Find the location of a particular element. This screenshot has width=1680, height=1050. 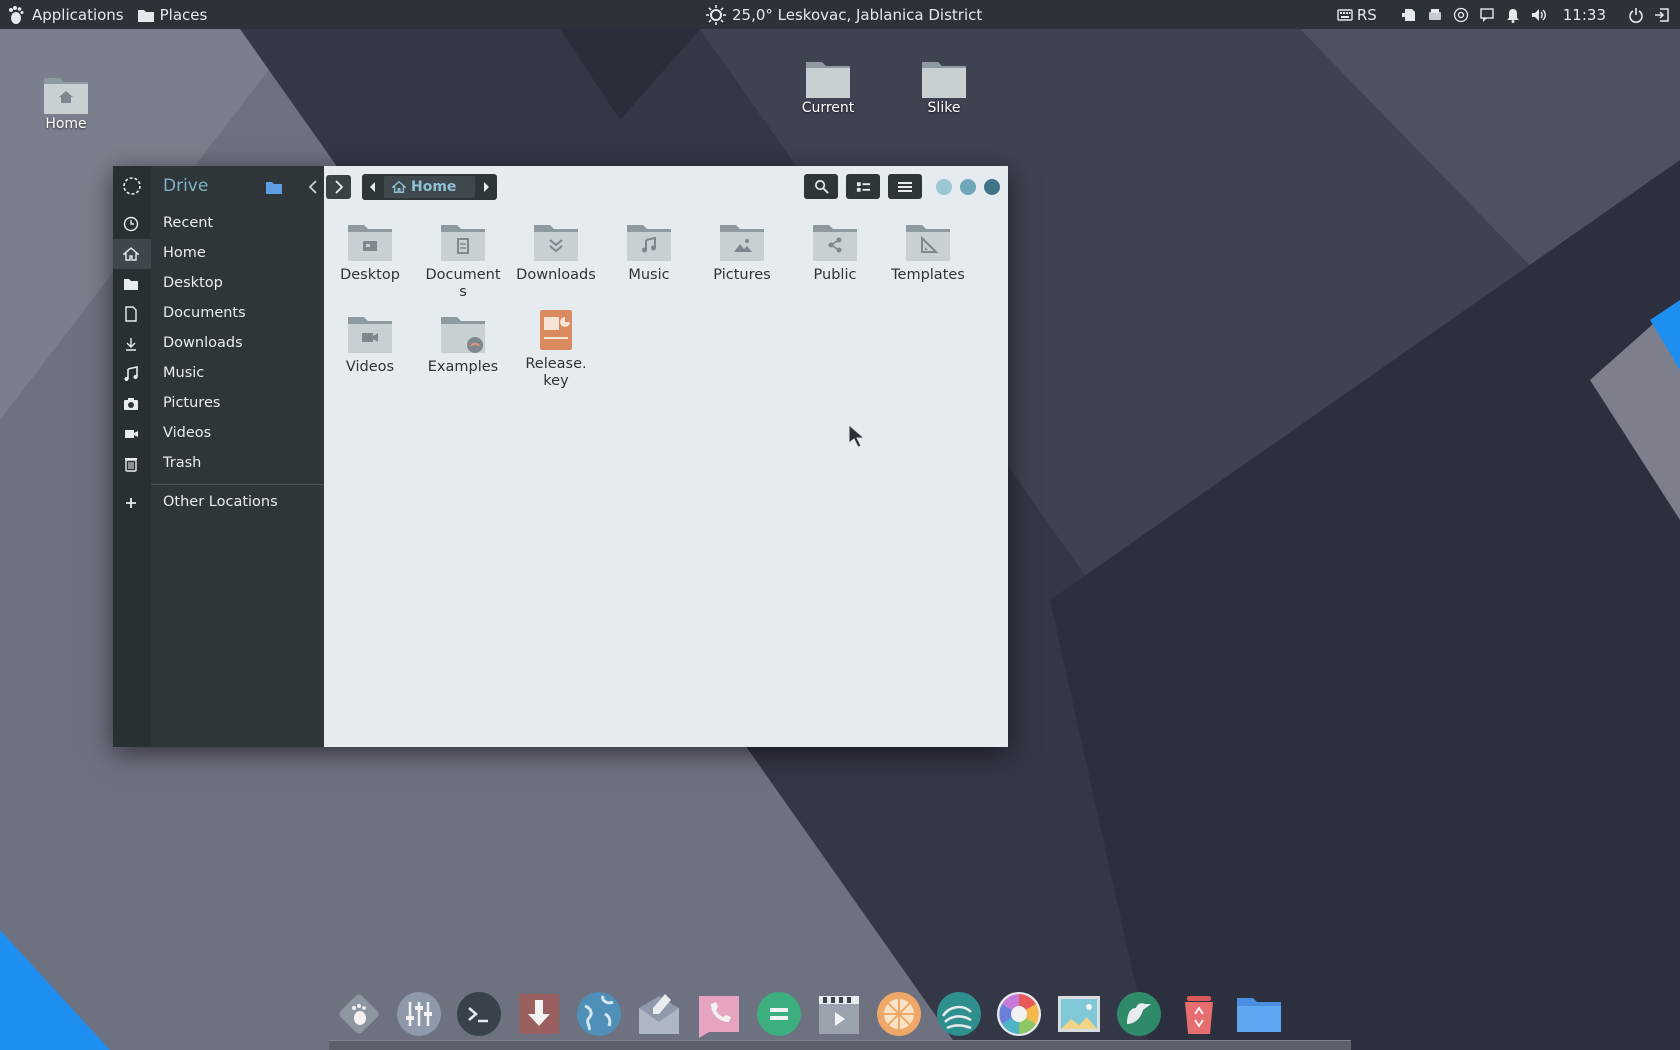

minimize-button is located at coordinates (944, 187).